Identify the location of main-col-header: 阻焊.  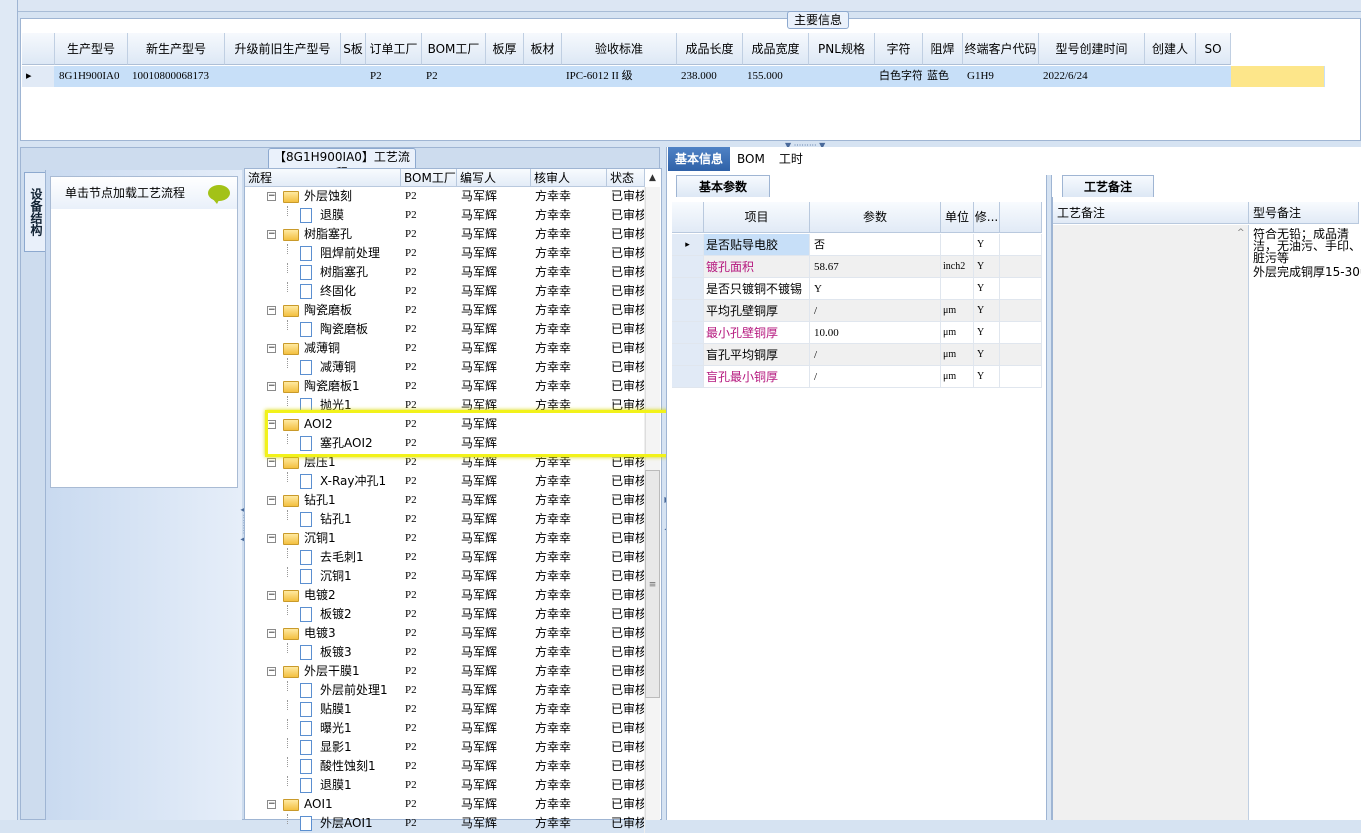
(943, 49).